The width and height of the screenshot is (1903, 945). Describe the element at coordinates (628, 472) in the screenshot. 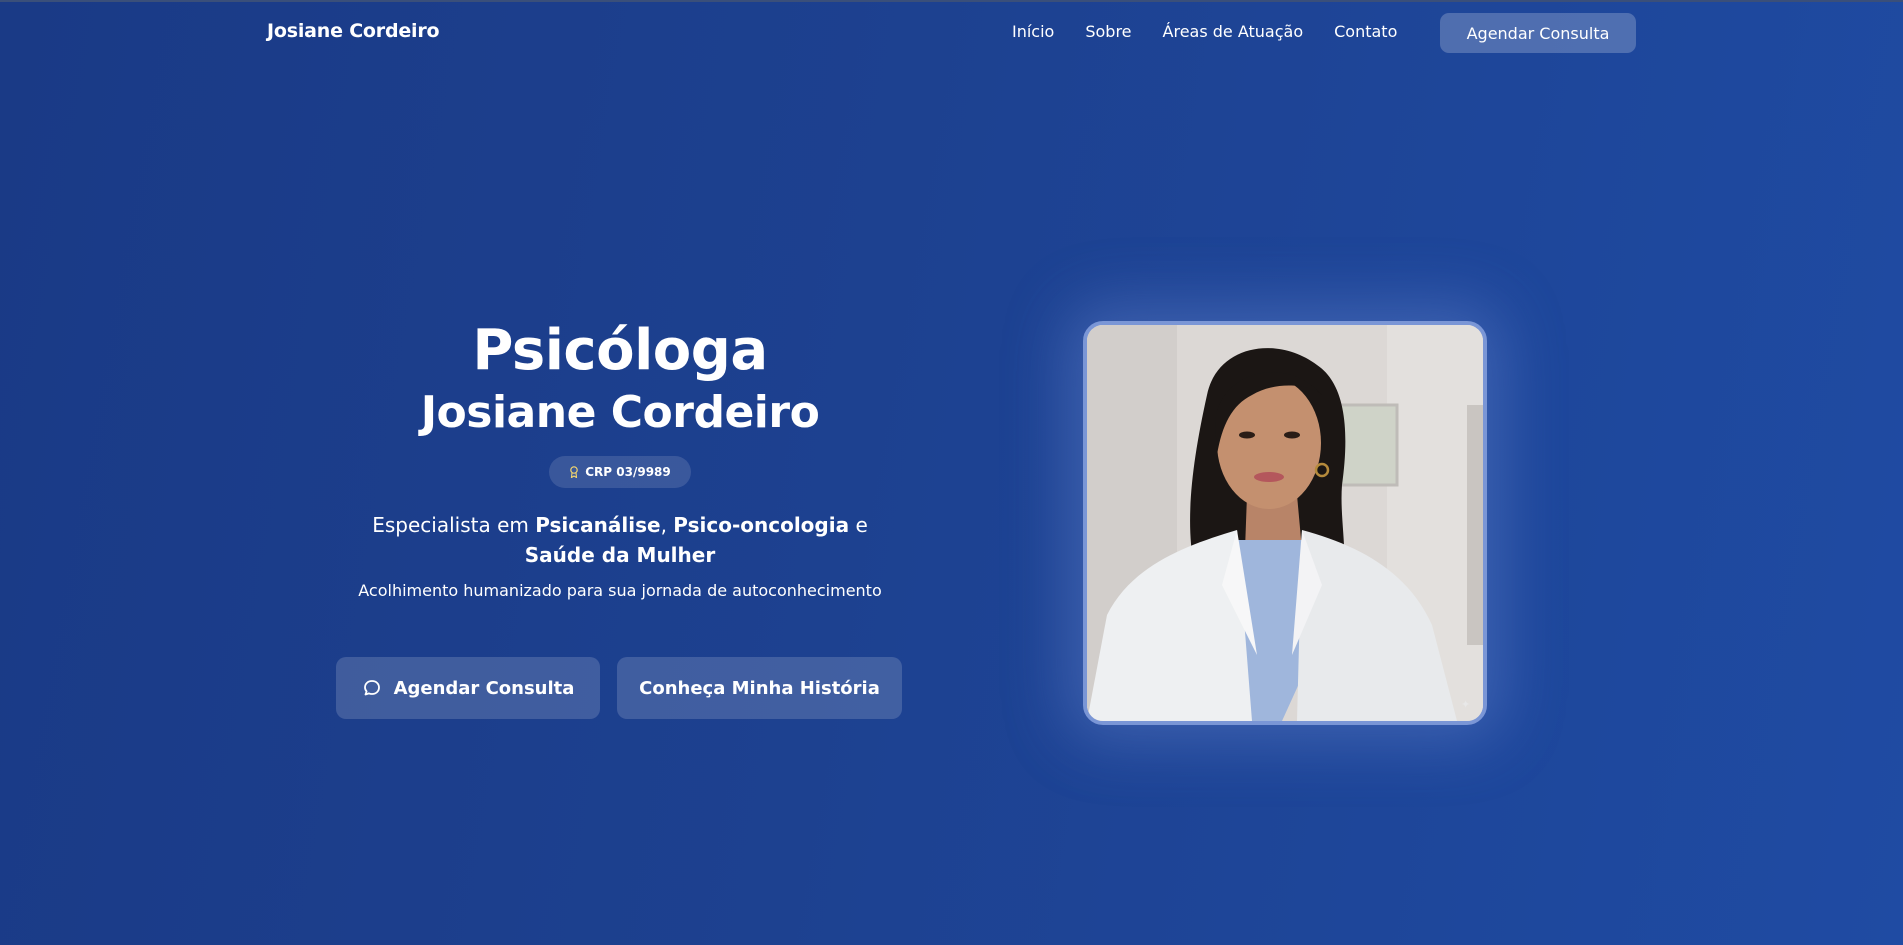

I see `crp-badge-text: CRP 03/9989` at that location.